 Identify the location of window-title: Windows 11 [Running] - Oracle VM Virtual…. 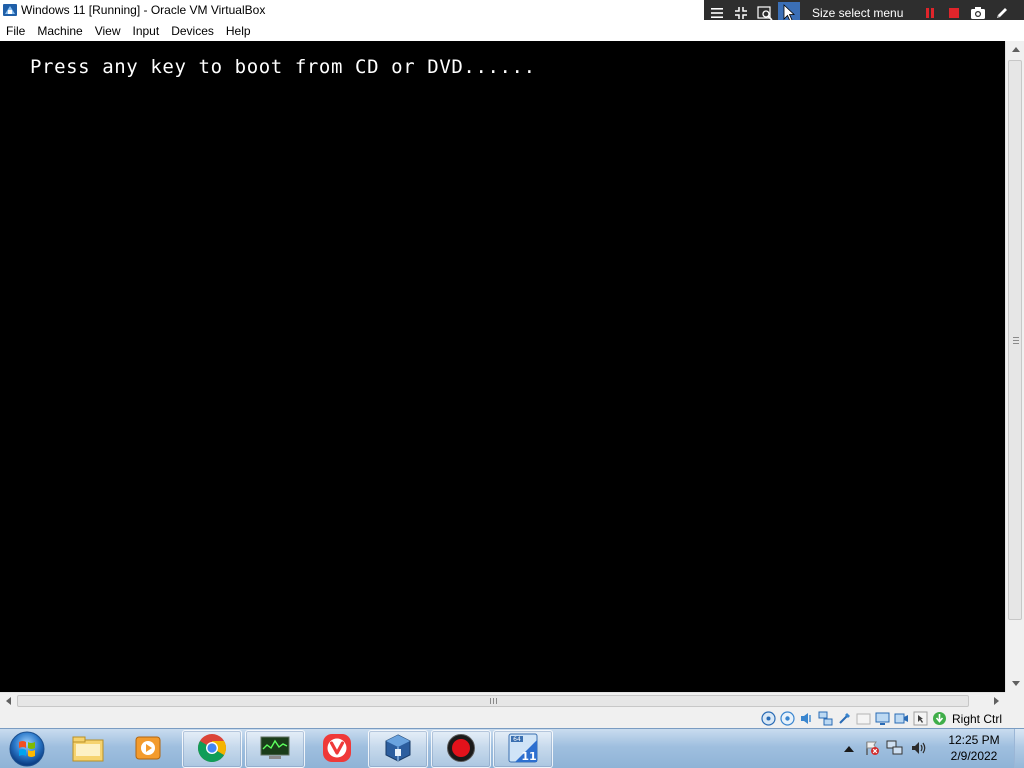
(143, 10).